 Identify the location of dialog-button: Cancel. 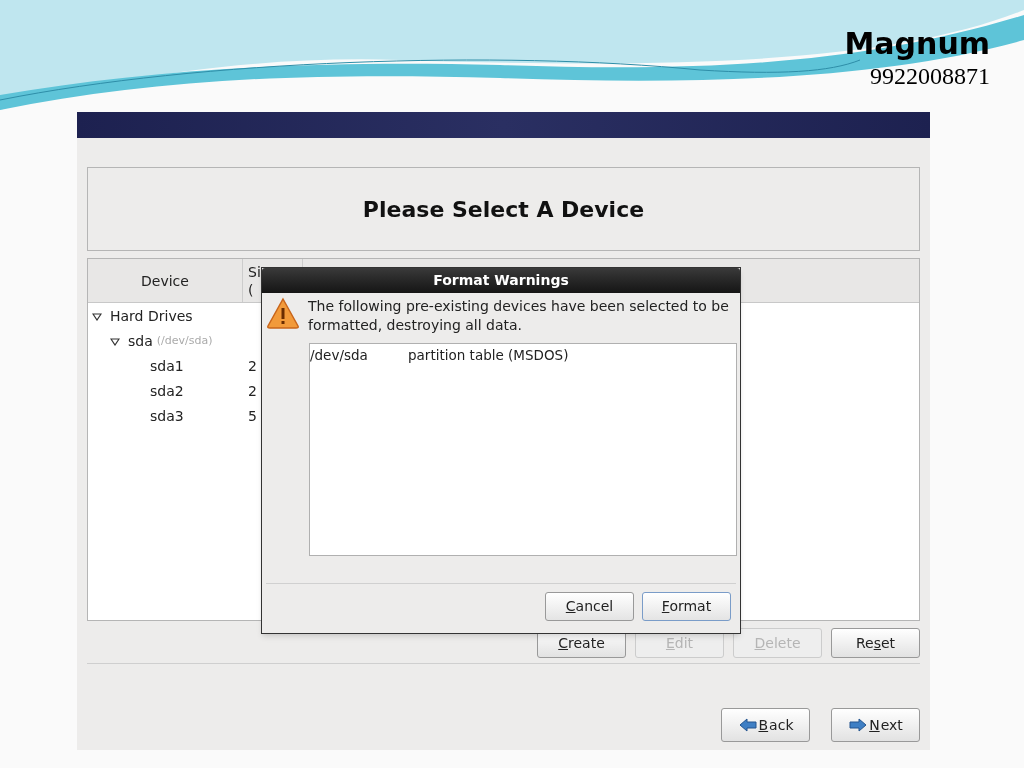
(589, 606).